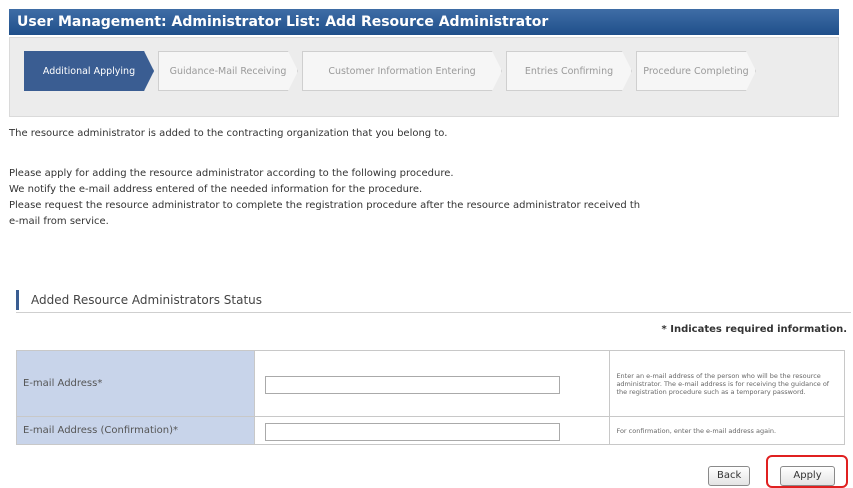 The image size is (853, 488). Describe the element at coordinates (135, 430) in the screenshot. I see `email-confirmation-label: E-mail Address (Confirmation)*` at that location.